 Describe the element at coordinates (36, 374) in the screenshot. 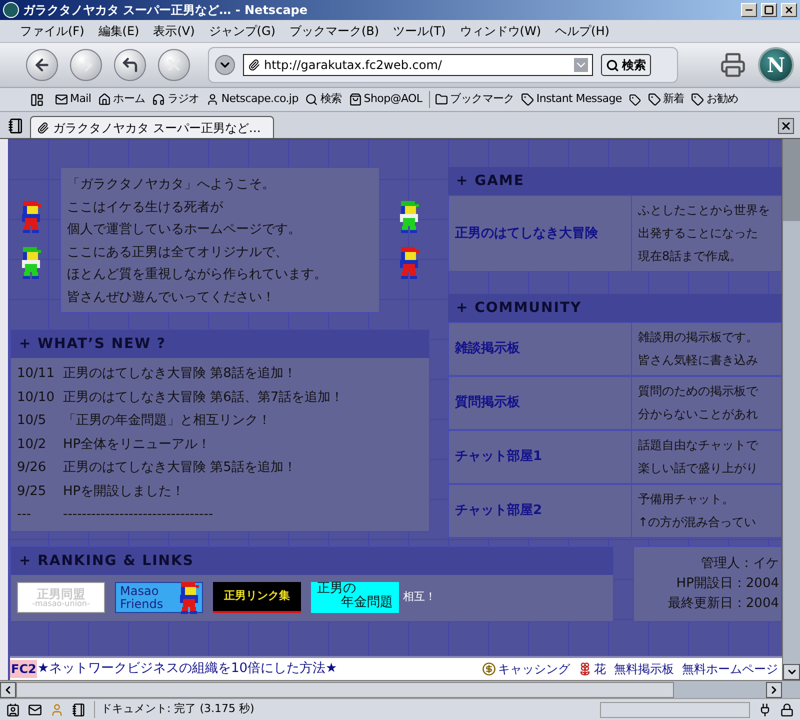

I see `news-date: 10/11` at that location.